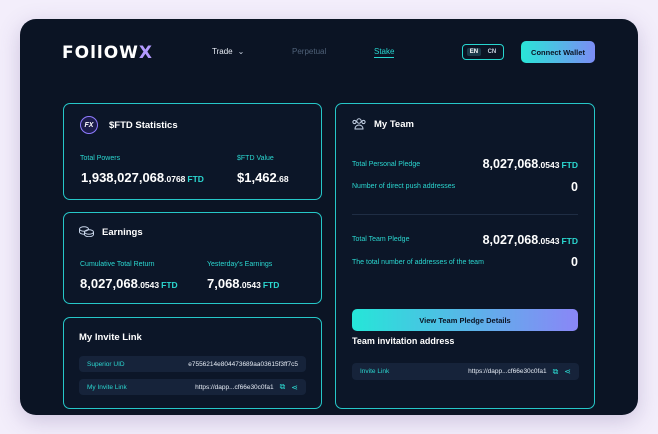 The width and height of the screenshot is (658, 434). Describe the element at coordinates (263, 177) in the screenshot. I see `ftd-value: $1,462.68` at that location.